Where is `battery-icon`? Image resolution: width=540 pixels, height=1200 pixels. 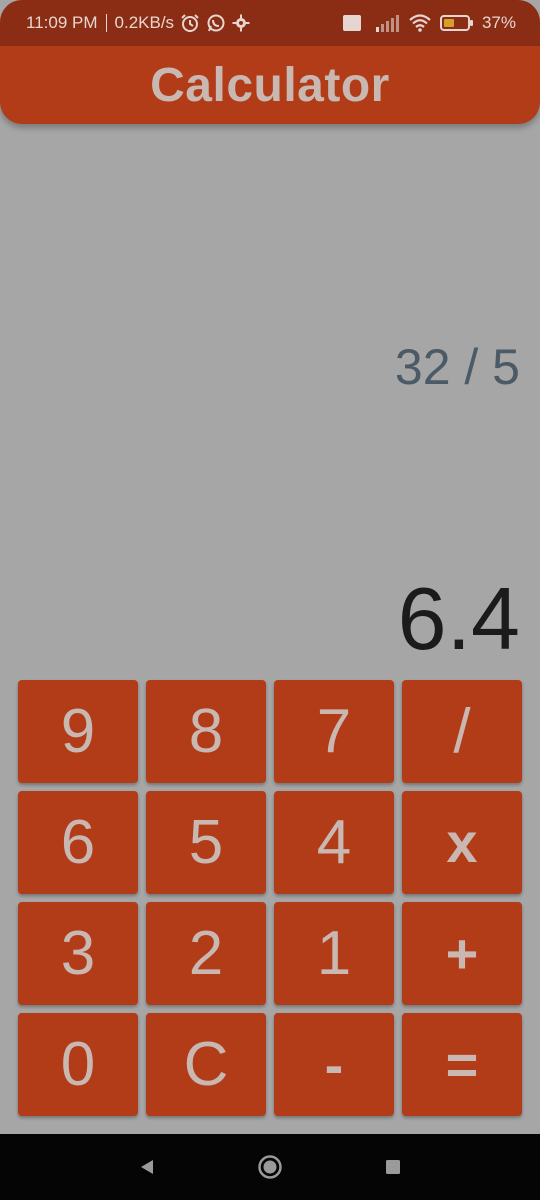 battery-icon is located at coordinates (456, 23).